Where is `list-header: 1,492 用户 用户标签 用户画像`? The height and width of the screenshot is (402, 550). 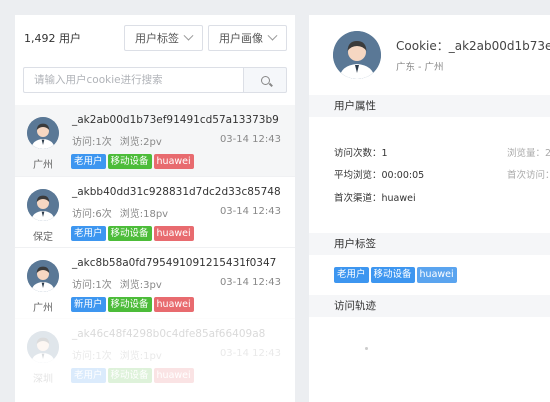
list-header: 1,492 用户 用户标签 用户画像 is located at coordinates (155, 38).